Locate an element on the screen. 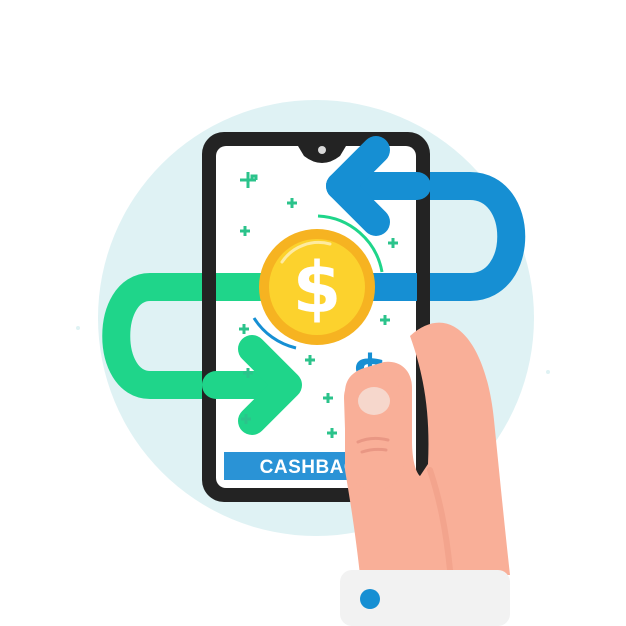 The height and width of the screenshot is (626, 626). gold-coin-icon: $ is located at coordinates (317, 287).